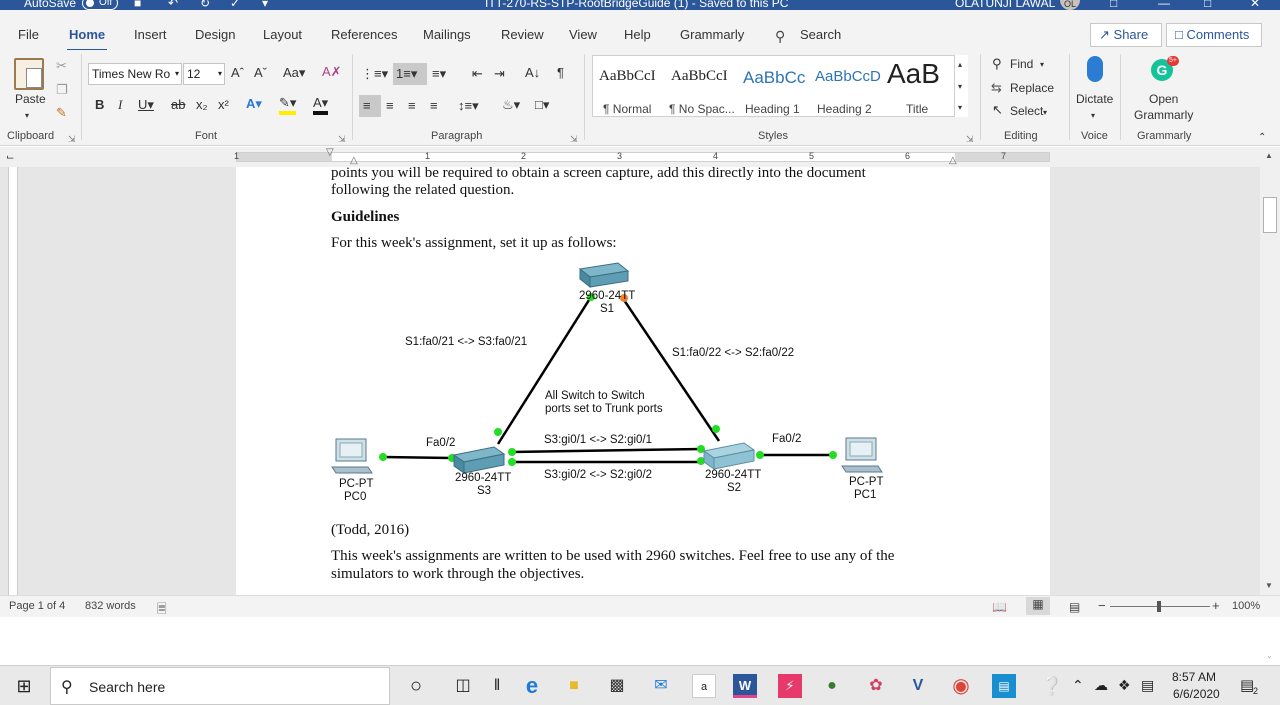 The width and height of the screenshot is (1280, 705). I want to click on underline-icon: U▾, so click(146, 105).